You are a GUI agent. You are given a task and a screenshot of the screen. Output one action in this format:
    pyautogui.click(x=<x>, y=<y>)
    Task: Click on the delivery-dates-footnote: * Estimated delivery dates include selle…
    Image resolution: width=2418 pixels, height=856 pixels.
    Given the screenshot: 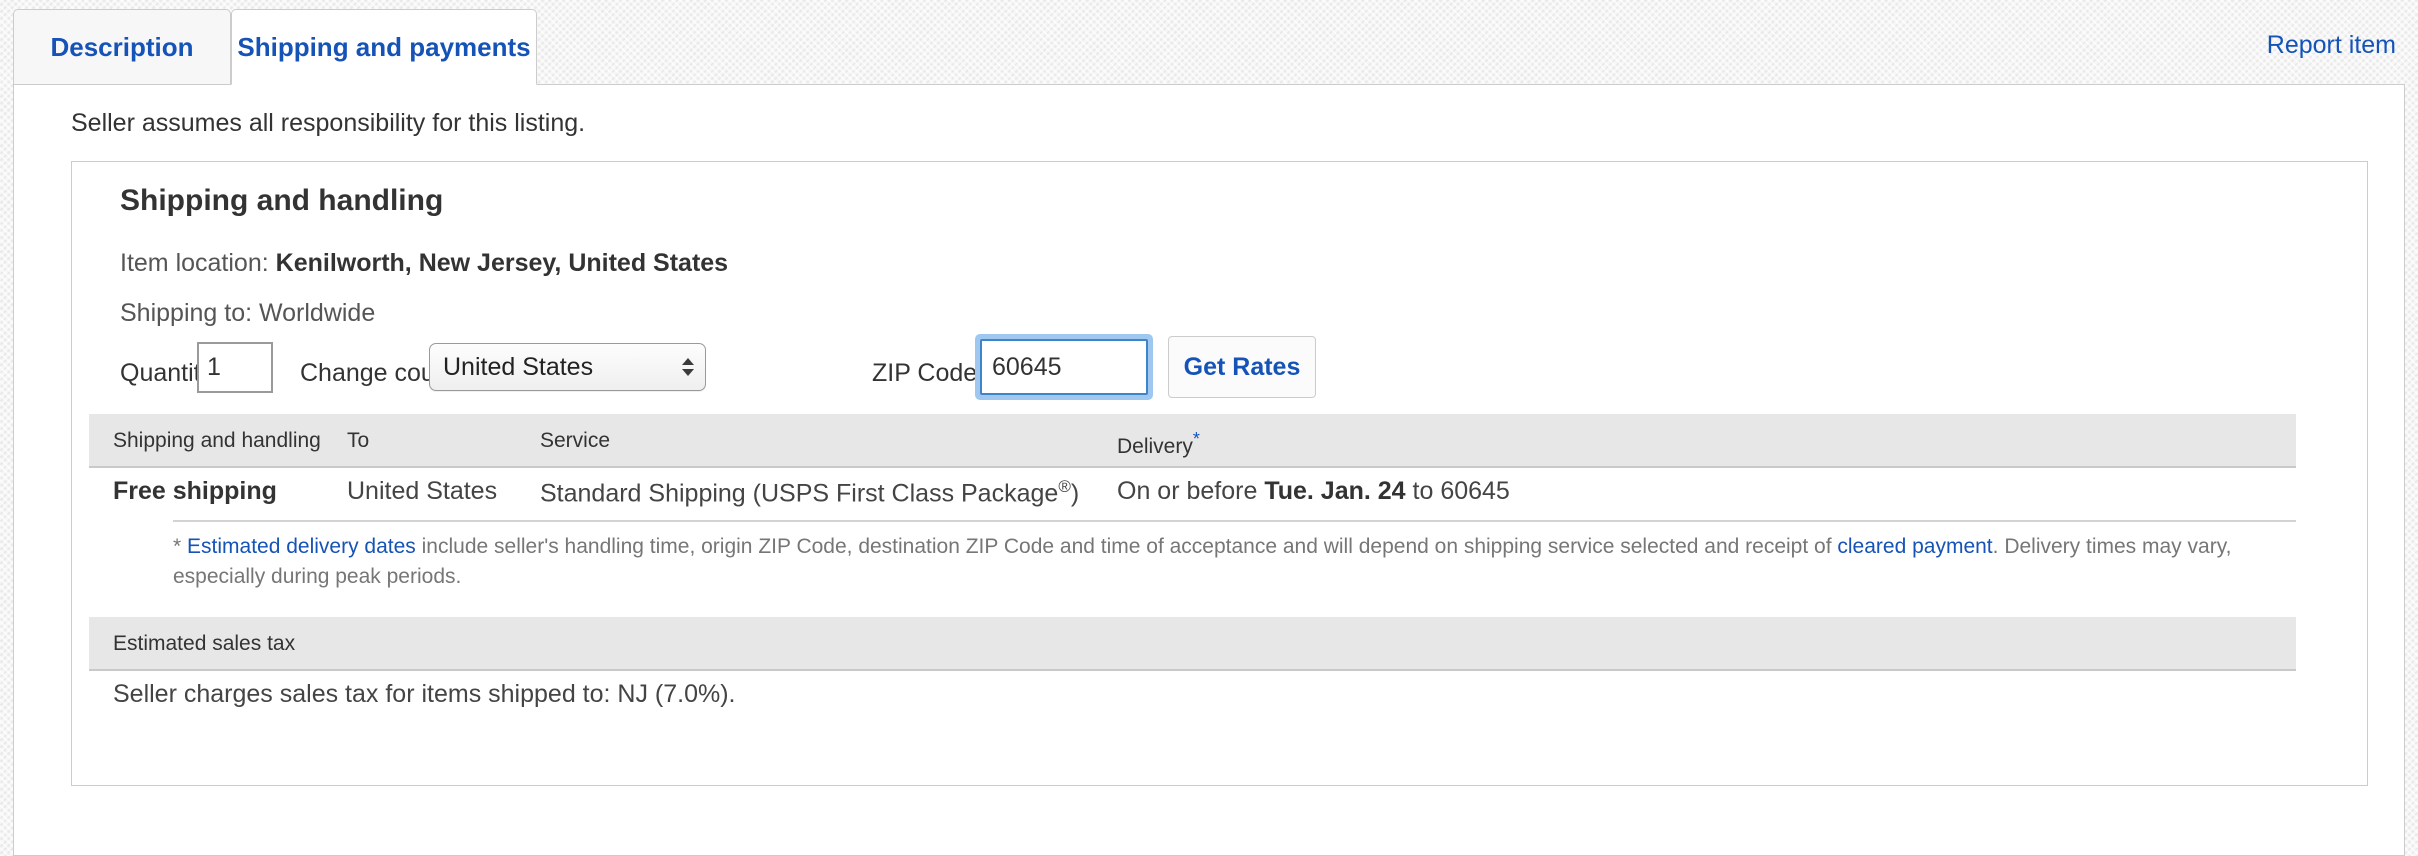 What is the action you would take?
    pyautogui.click(x=1238, y=562)
    